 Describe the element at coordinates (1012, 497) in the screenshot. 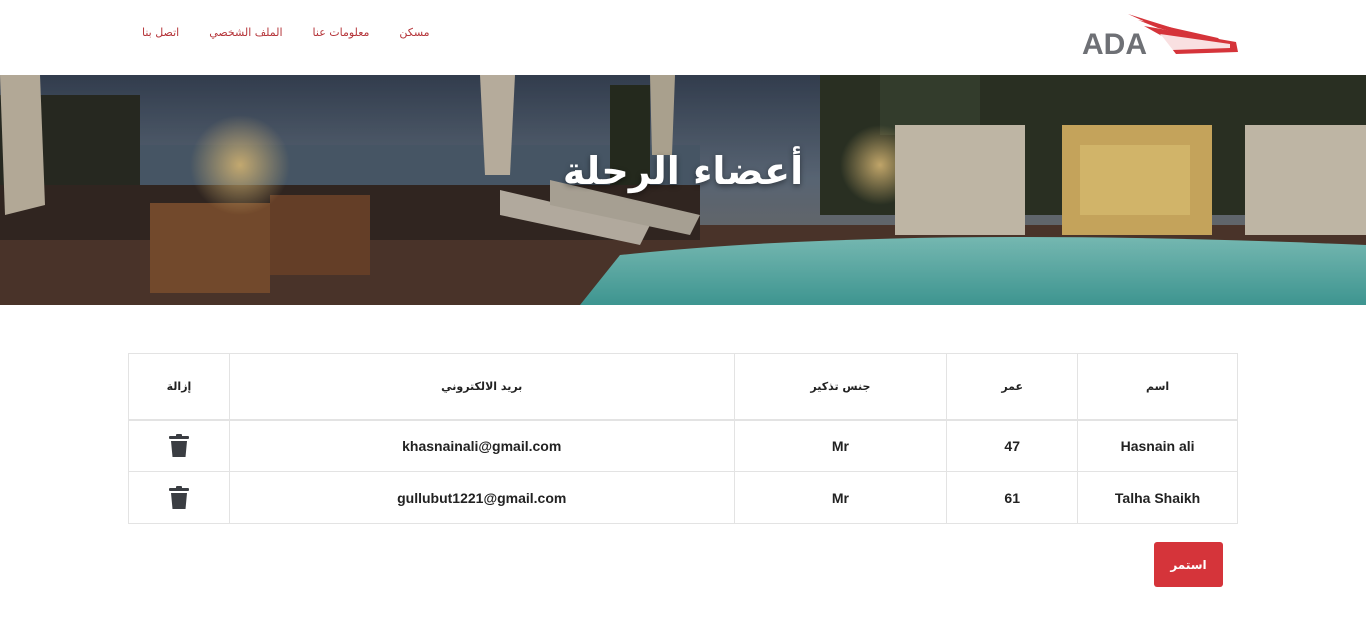

I see `member-age: 61` at that location.